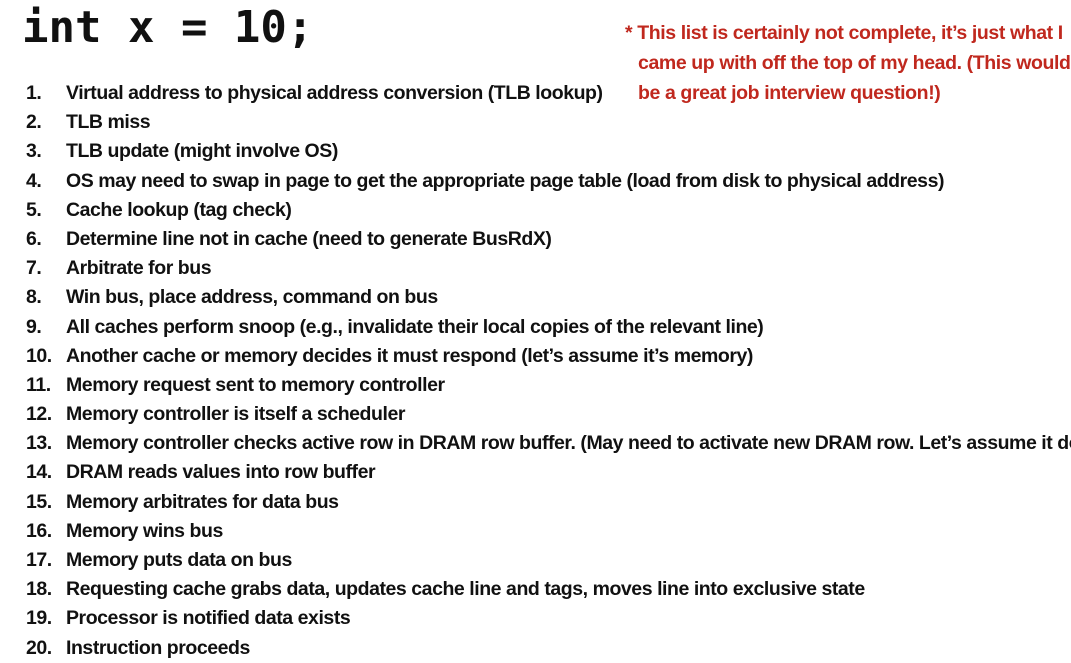  What do you see at coordinates (39, 355) in the screenshot?
I see `step-number: 10.` at bounding box center [39, 355].